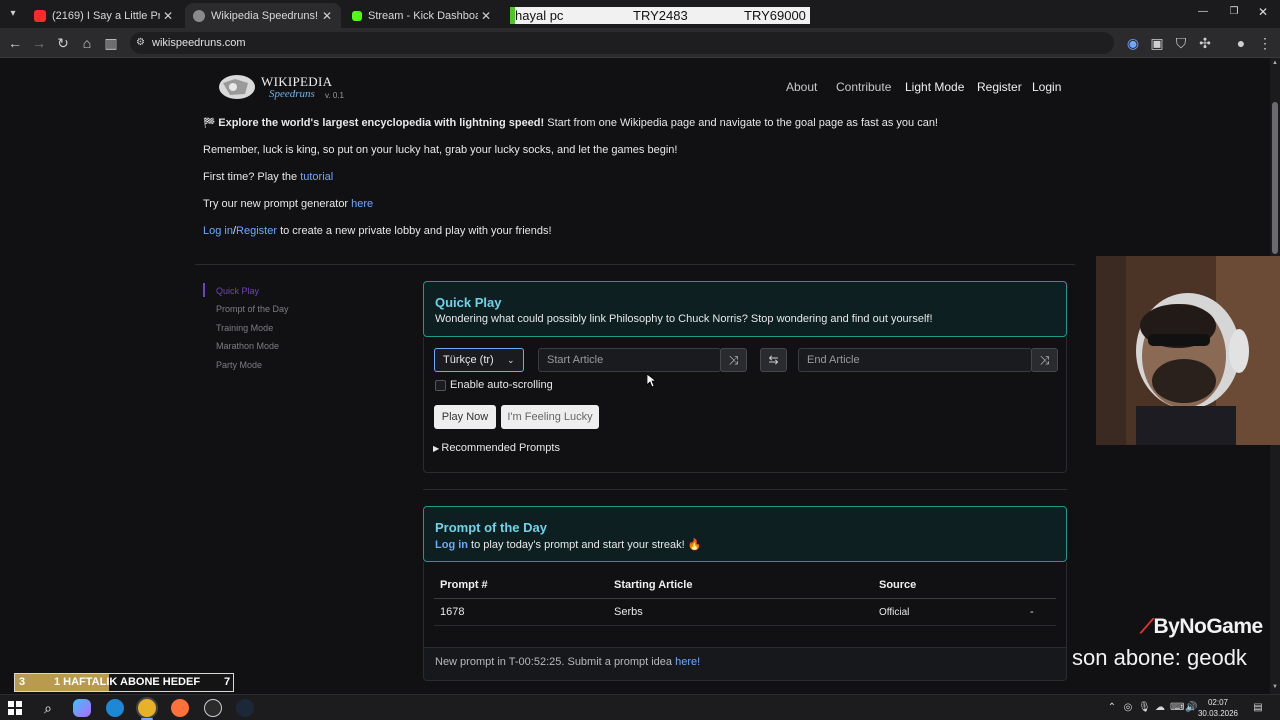 The height and width of the screenshot is (720, 1280). Describe the element at coordinates (653, 585) in the screenshot. I see `col-starting-article: Starting Article` at that location.